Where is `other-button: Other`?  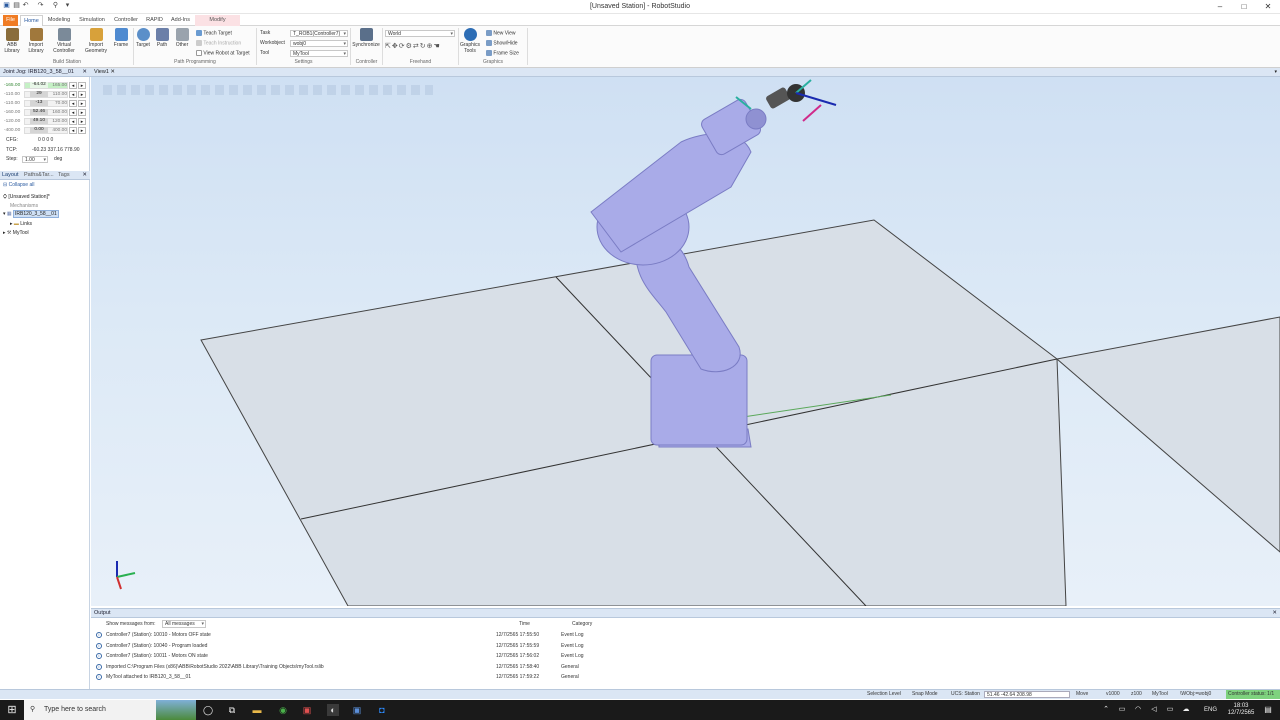 other-button: Other is located at coordinates (182, 38).